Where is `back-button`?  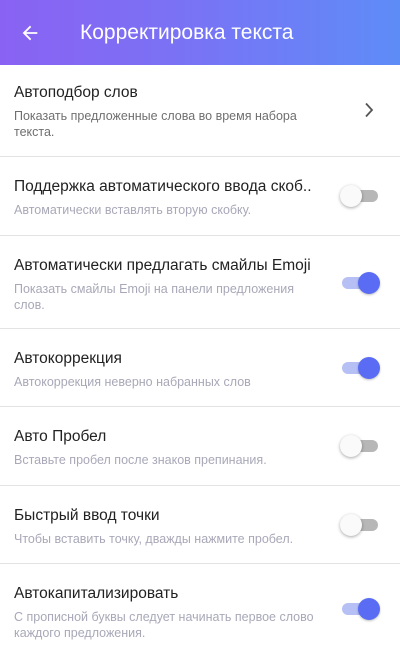
back-button is located at coordinates (30, 32).